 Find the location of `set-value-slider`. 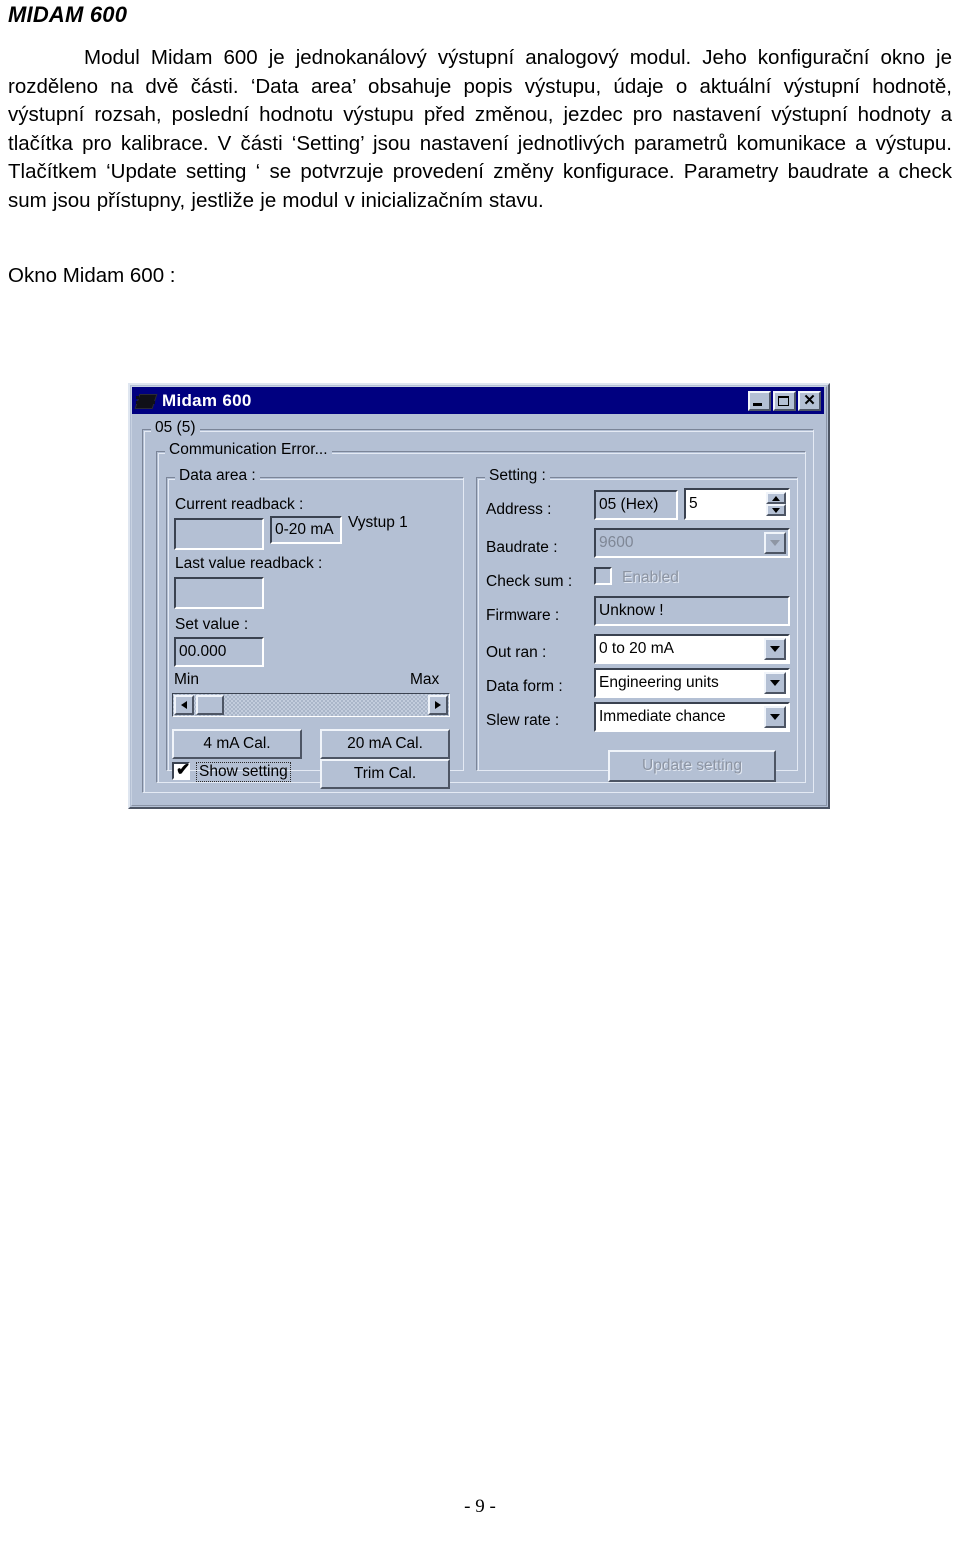

set-value-slider is located at coordinates (311, 705).